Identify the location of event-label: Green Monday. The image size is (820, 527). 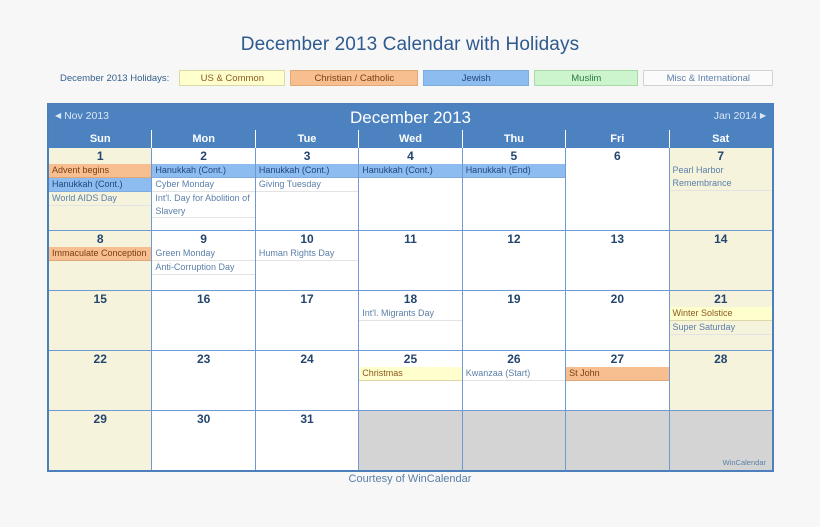
(203, 254).